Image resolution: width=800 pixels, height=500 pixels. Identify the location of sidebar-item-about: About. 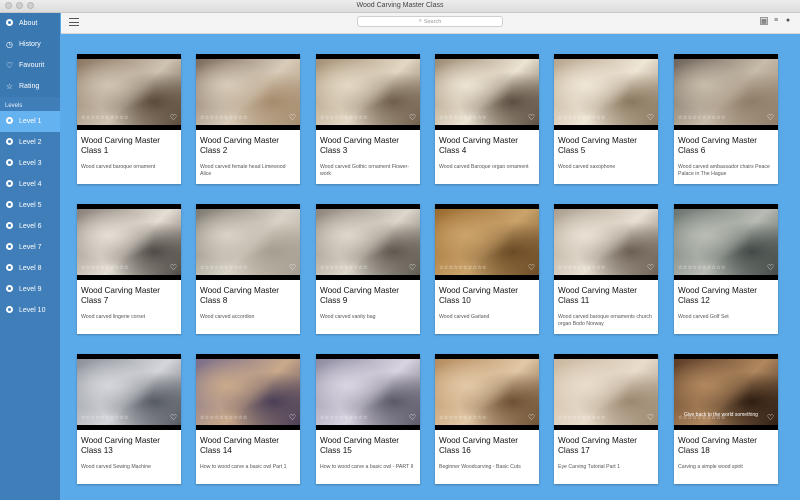
(30, 23).